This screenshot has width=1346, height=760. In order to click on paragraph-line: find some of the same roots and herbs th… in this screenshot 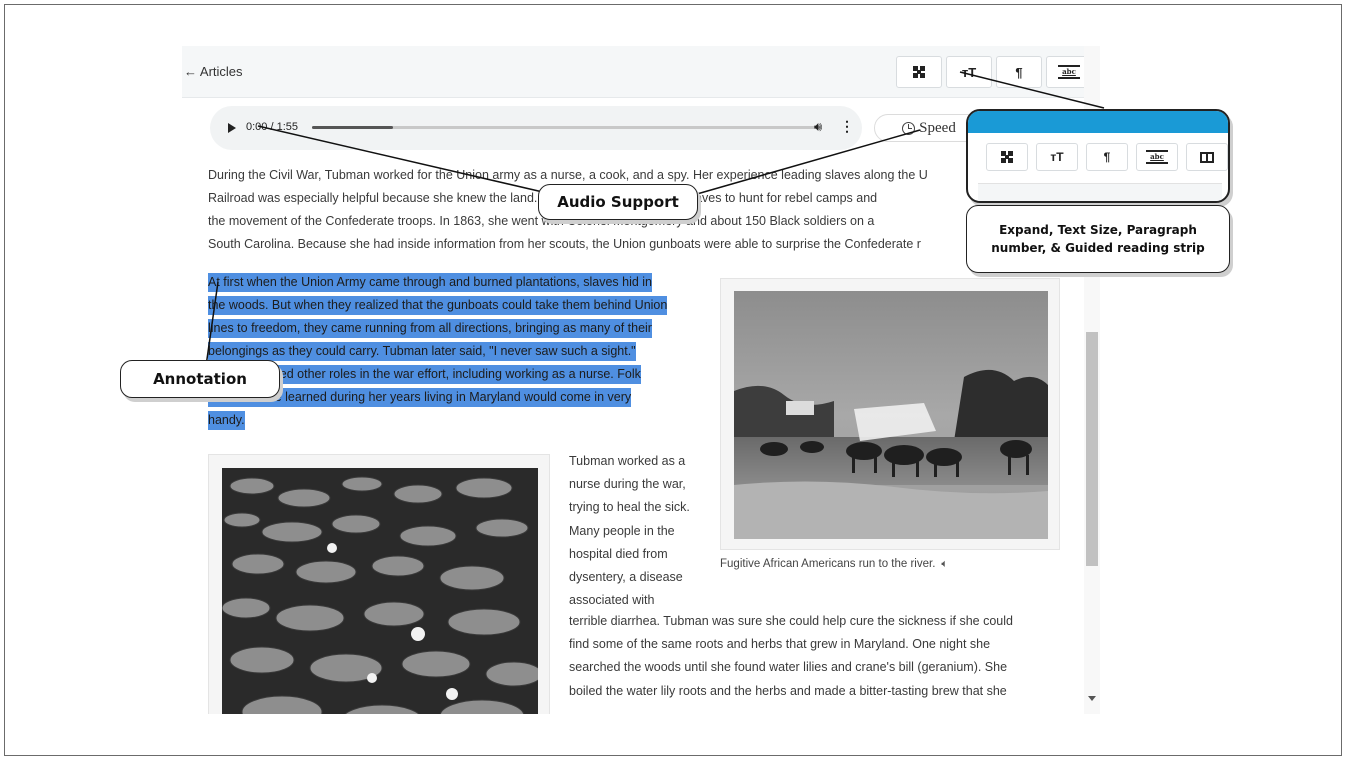, I will do `click(780, 644)`.